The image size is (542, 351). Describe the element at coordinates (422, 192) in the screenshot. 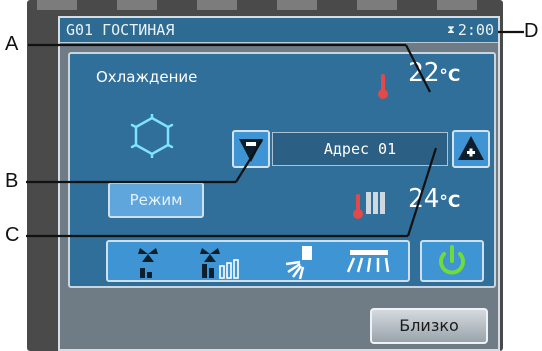

I see `leader-c-line` at that location.